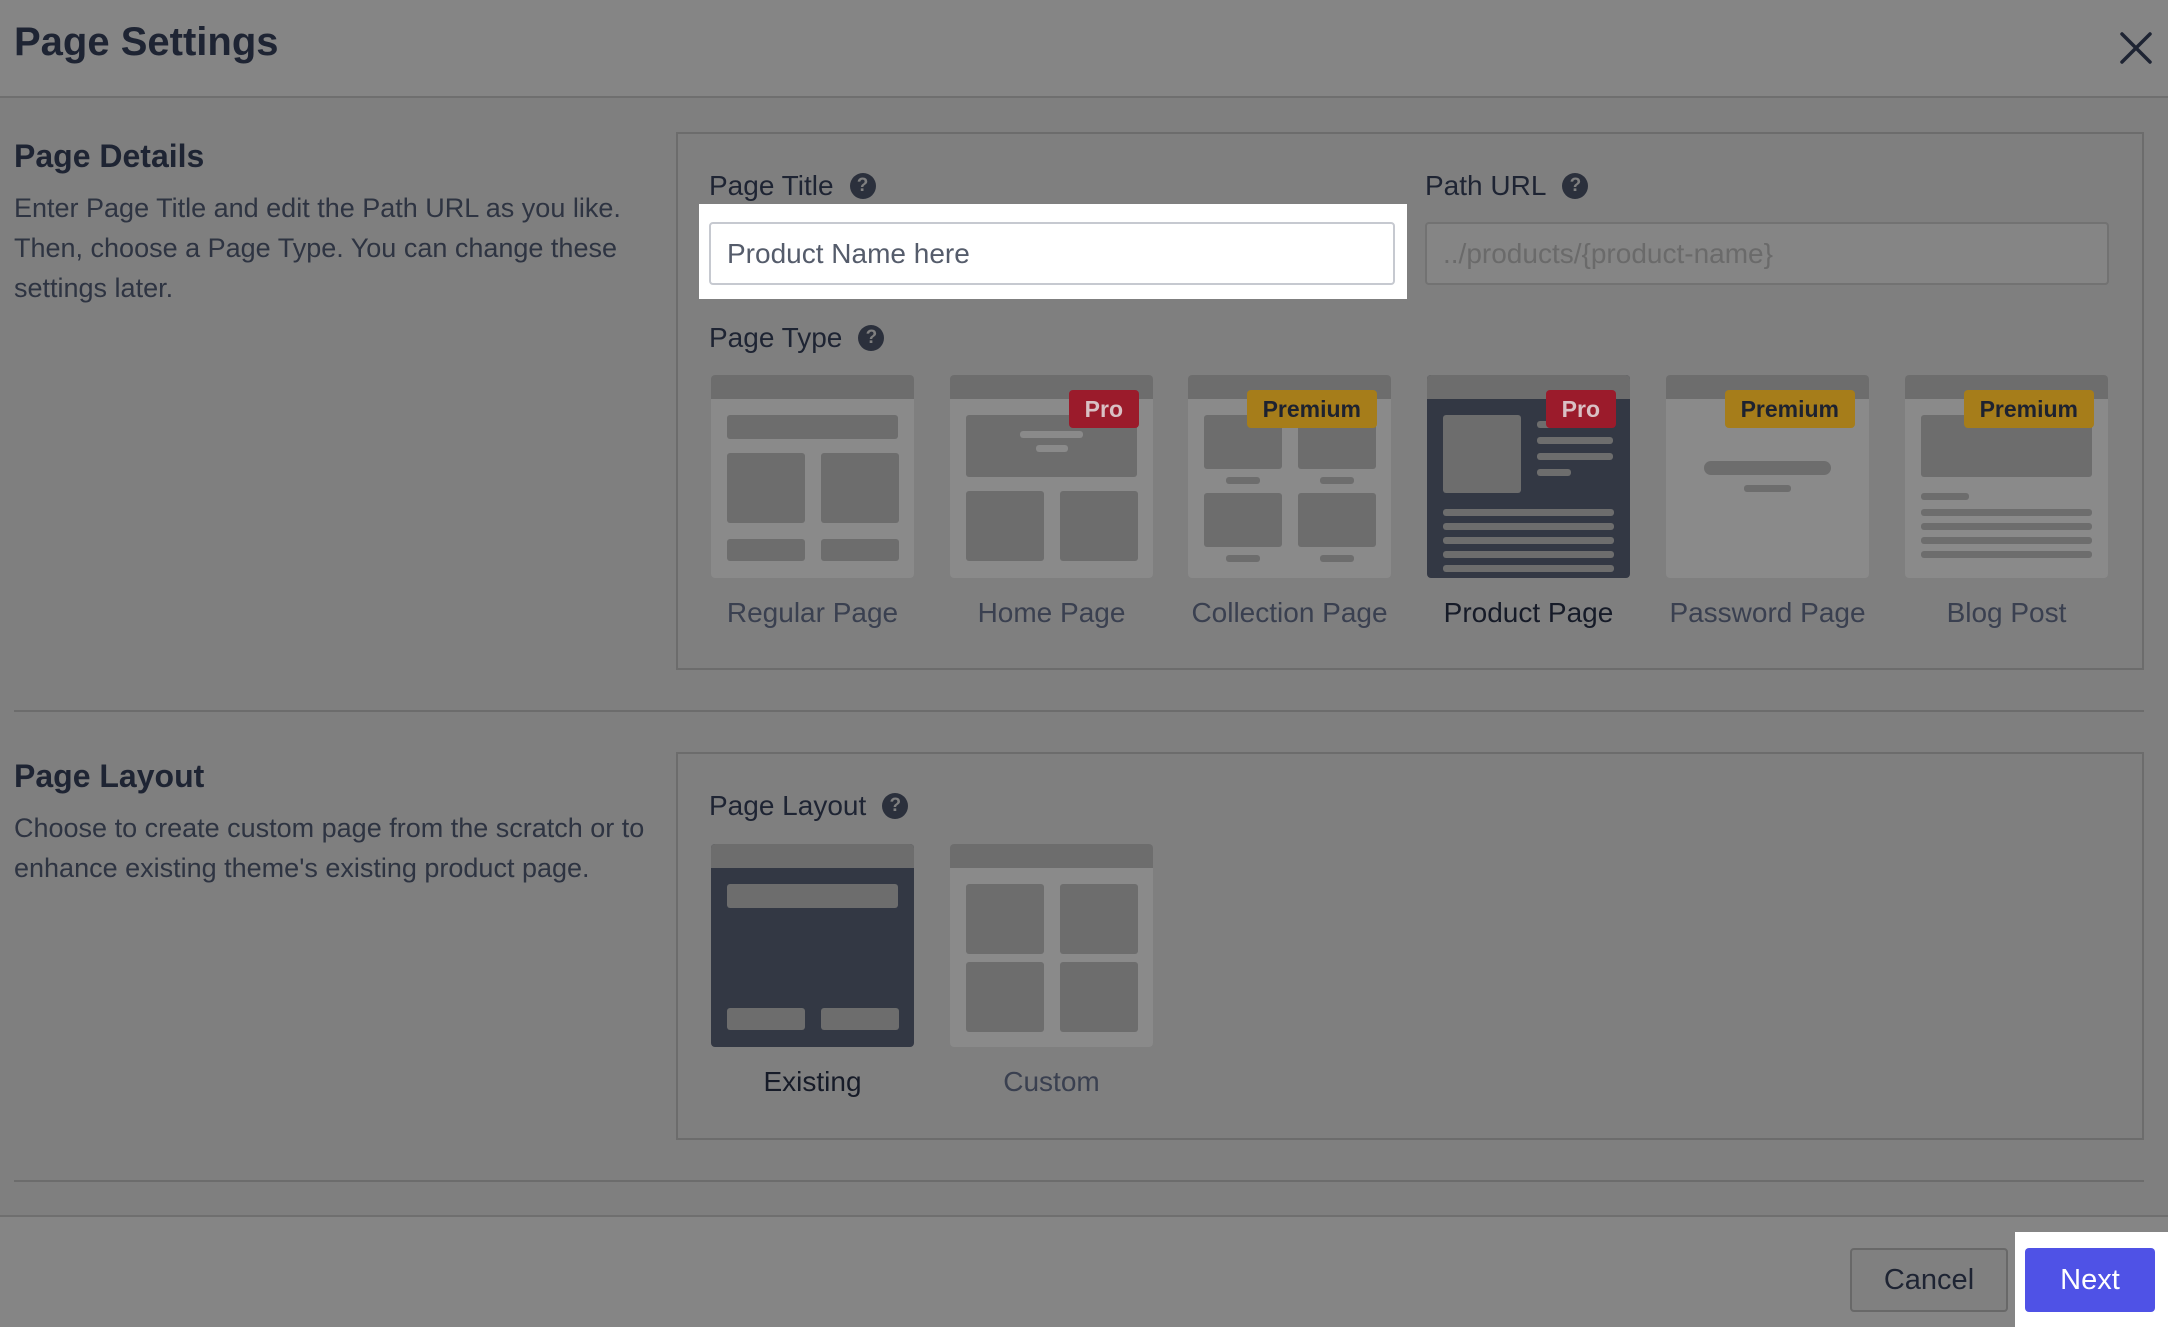  I want to click on regular-page-thumbnail-icon, so click(812, 476).